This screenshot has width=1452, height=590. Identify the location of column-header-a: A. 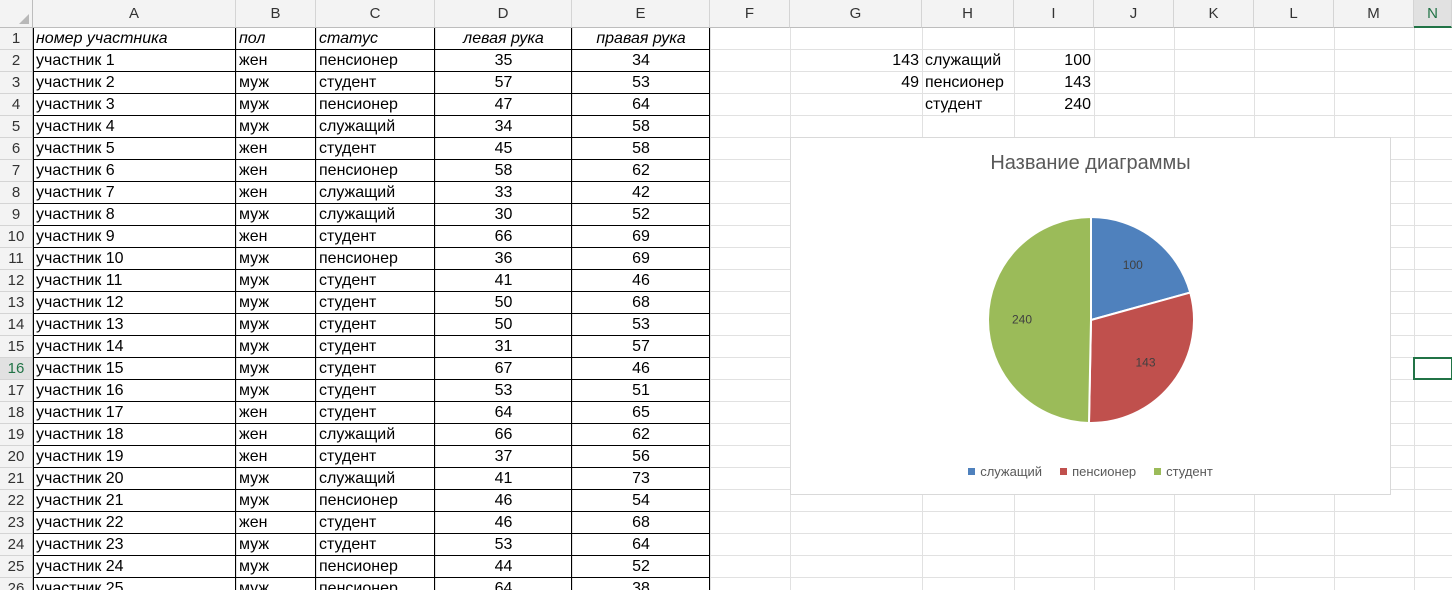
(134, 14).